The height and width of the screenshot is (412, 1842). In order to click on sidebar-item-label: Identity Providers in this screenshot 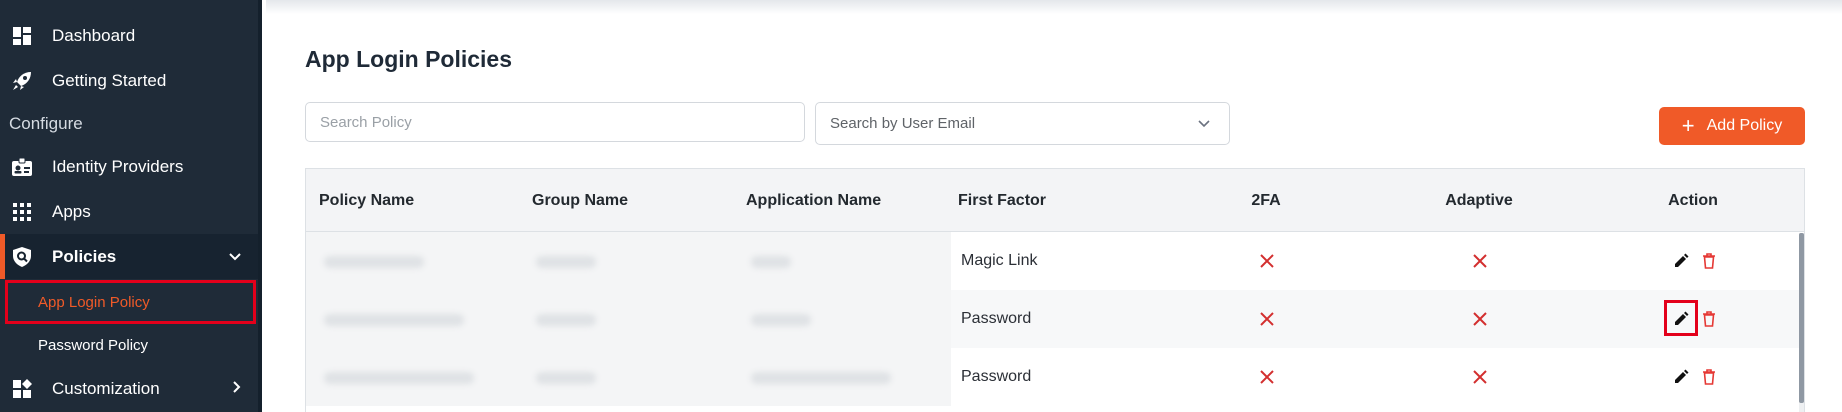, I will do `click(118, 166)`.